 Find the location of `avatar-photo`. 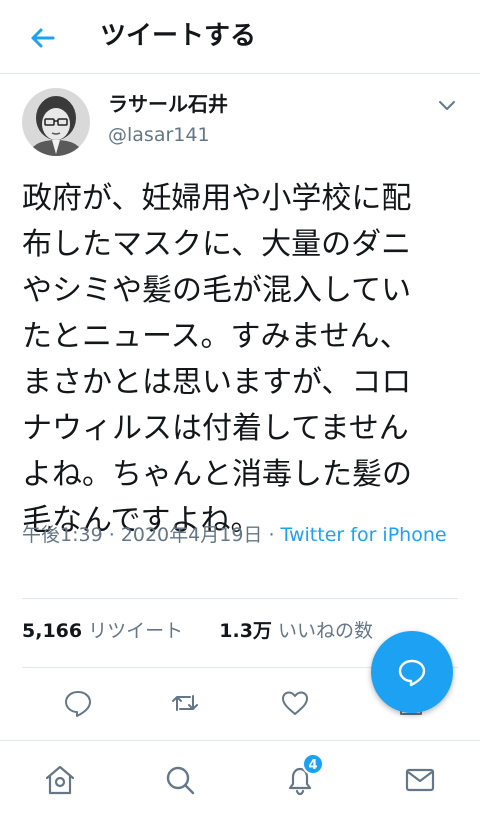

avatar-photo is located at coordinates (56, 122).